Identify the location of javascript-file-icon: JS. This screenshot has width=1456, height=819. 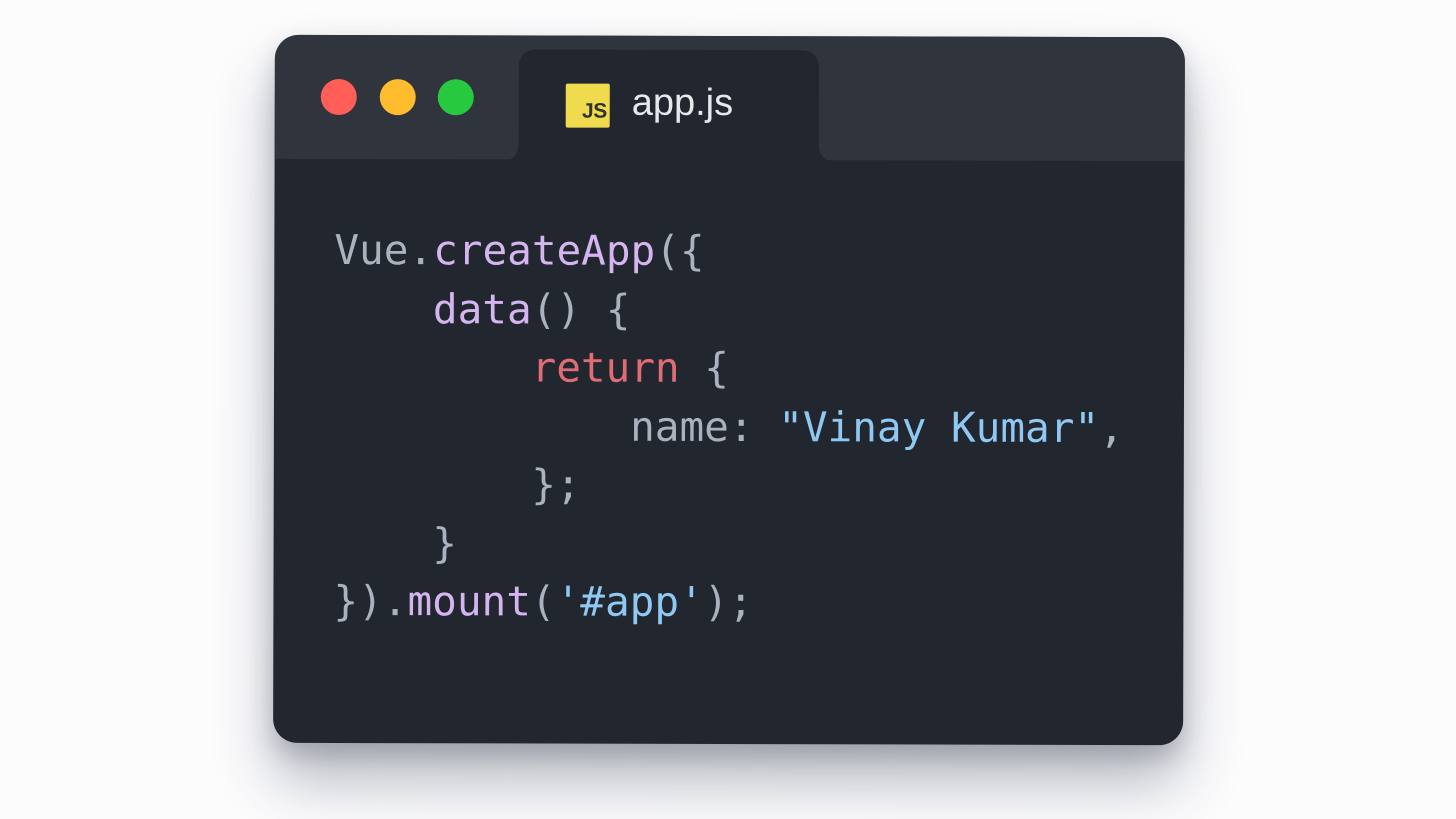
(587, 105).